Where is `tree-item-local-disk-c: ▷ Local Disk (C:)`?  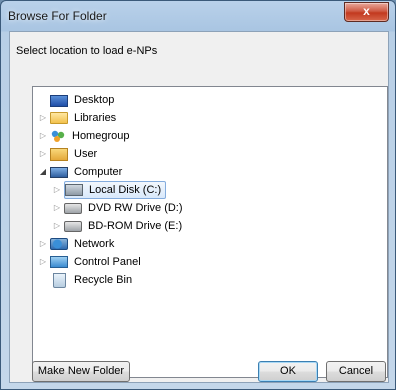 tree-item-local-disk-c: ▷ Local Disk (C:) is located at coordinates (110, 190).